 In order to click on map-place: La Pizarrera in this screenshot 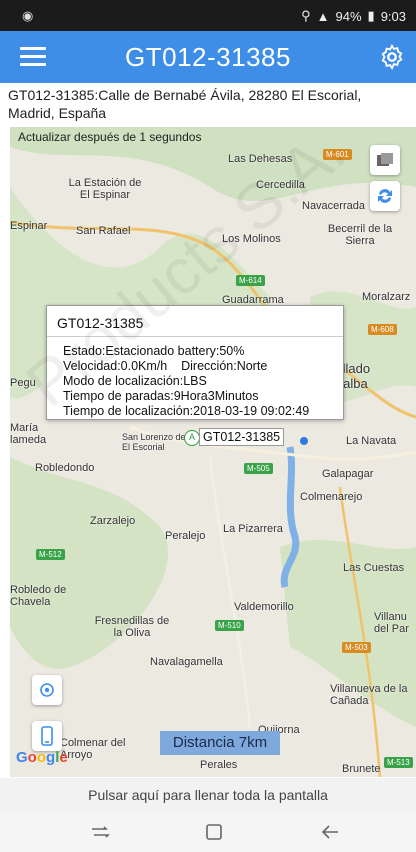, I will do `click(253, 529)`.